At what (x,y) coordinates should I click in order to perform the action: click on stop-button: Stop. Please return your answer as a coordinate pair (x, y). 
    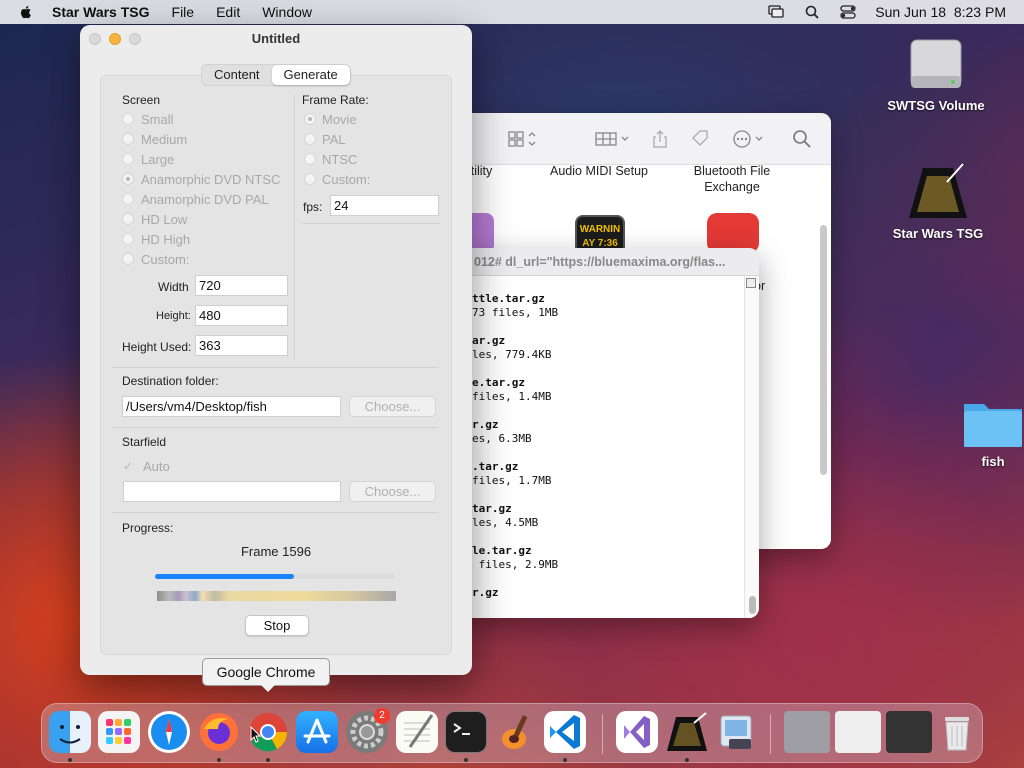
    Looking at the image, I should click on (277, 625).